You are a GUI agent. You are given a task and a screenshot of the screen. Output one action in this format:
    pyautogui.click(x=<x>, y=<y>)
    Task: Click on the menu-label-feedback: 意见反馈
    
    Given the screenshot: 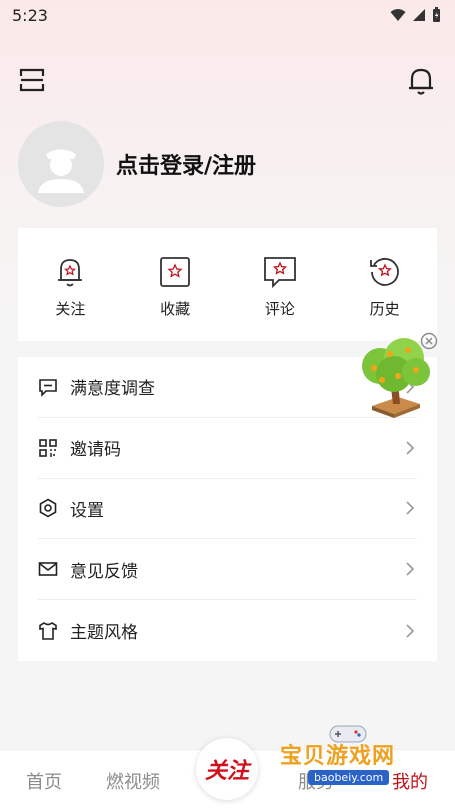 What is the action you would take?
    pyautogui.click(x=104, y=571)
    